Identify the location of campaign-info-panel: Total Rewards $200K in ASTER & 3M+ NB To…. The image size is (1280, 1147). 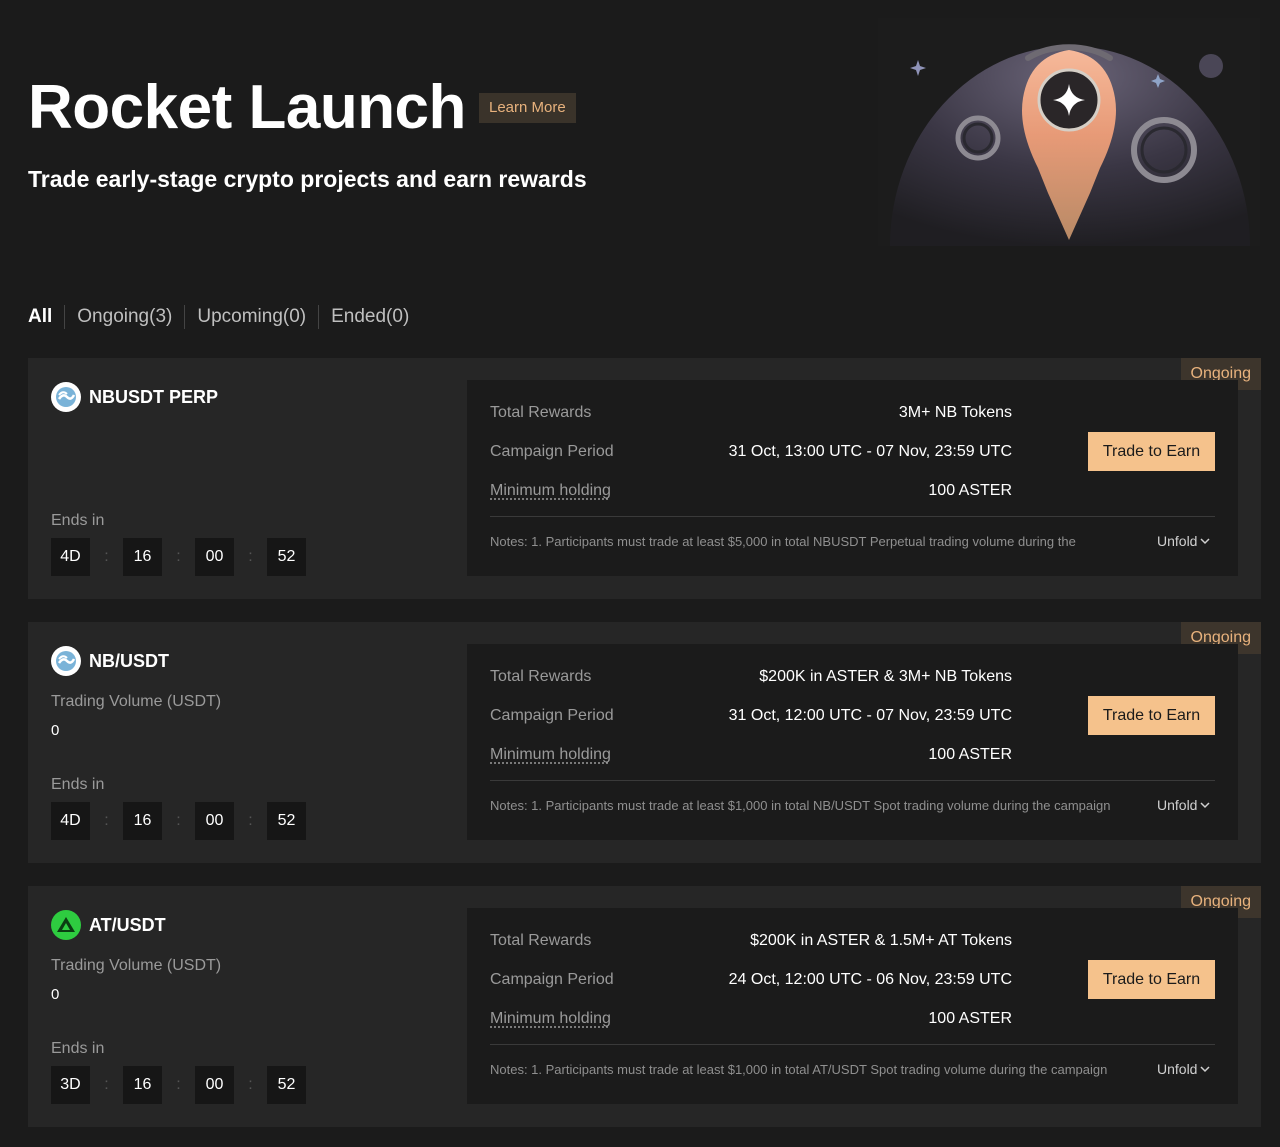
(852, 742).